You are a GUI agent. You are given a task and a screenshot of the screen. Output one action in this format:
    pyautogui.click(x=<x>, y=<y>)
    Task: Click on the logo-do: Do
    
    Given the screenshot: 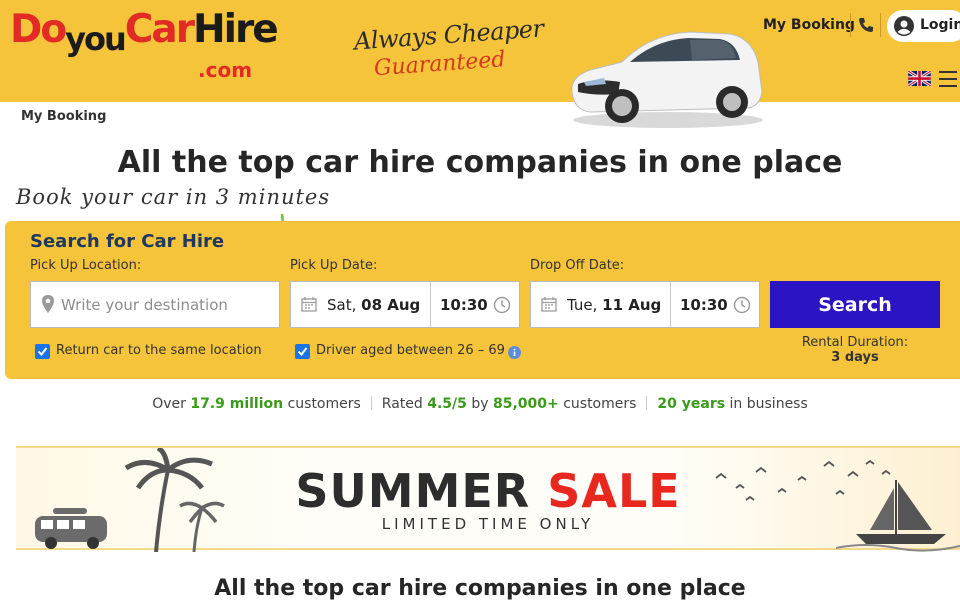 What is the action you would take?
    pyautogui.click(x=38, y=29)
    